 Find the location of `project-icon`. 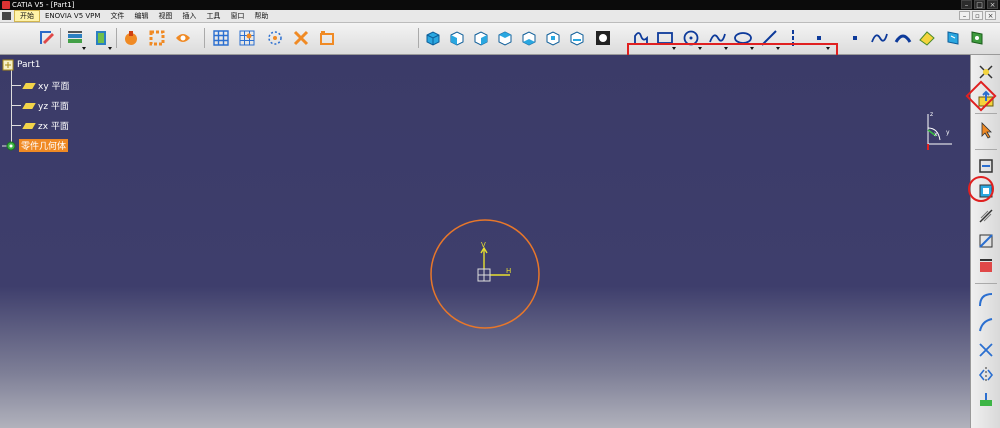

project-icon is located at coordinates (986, 400).